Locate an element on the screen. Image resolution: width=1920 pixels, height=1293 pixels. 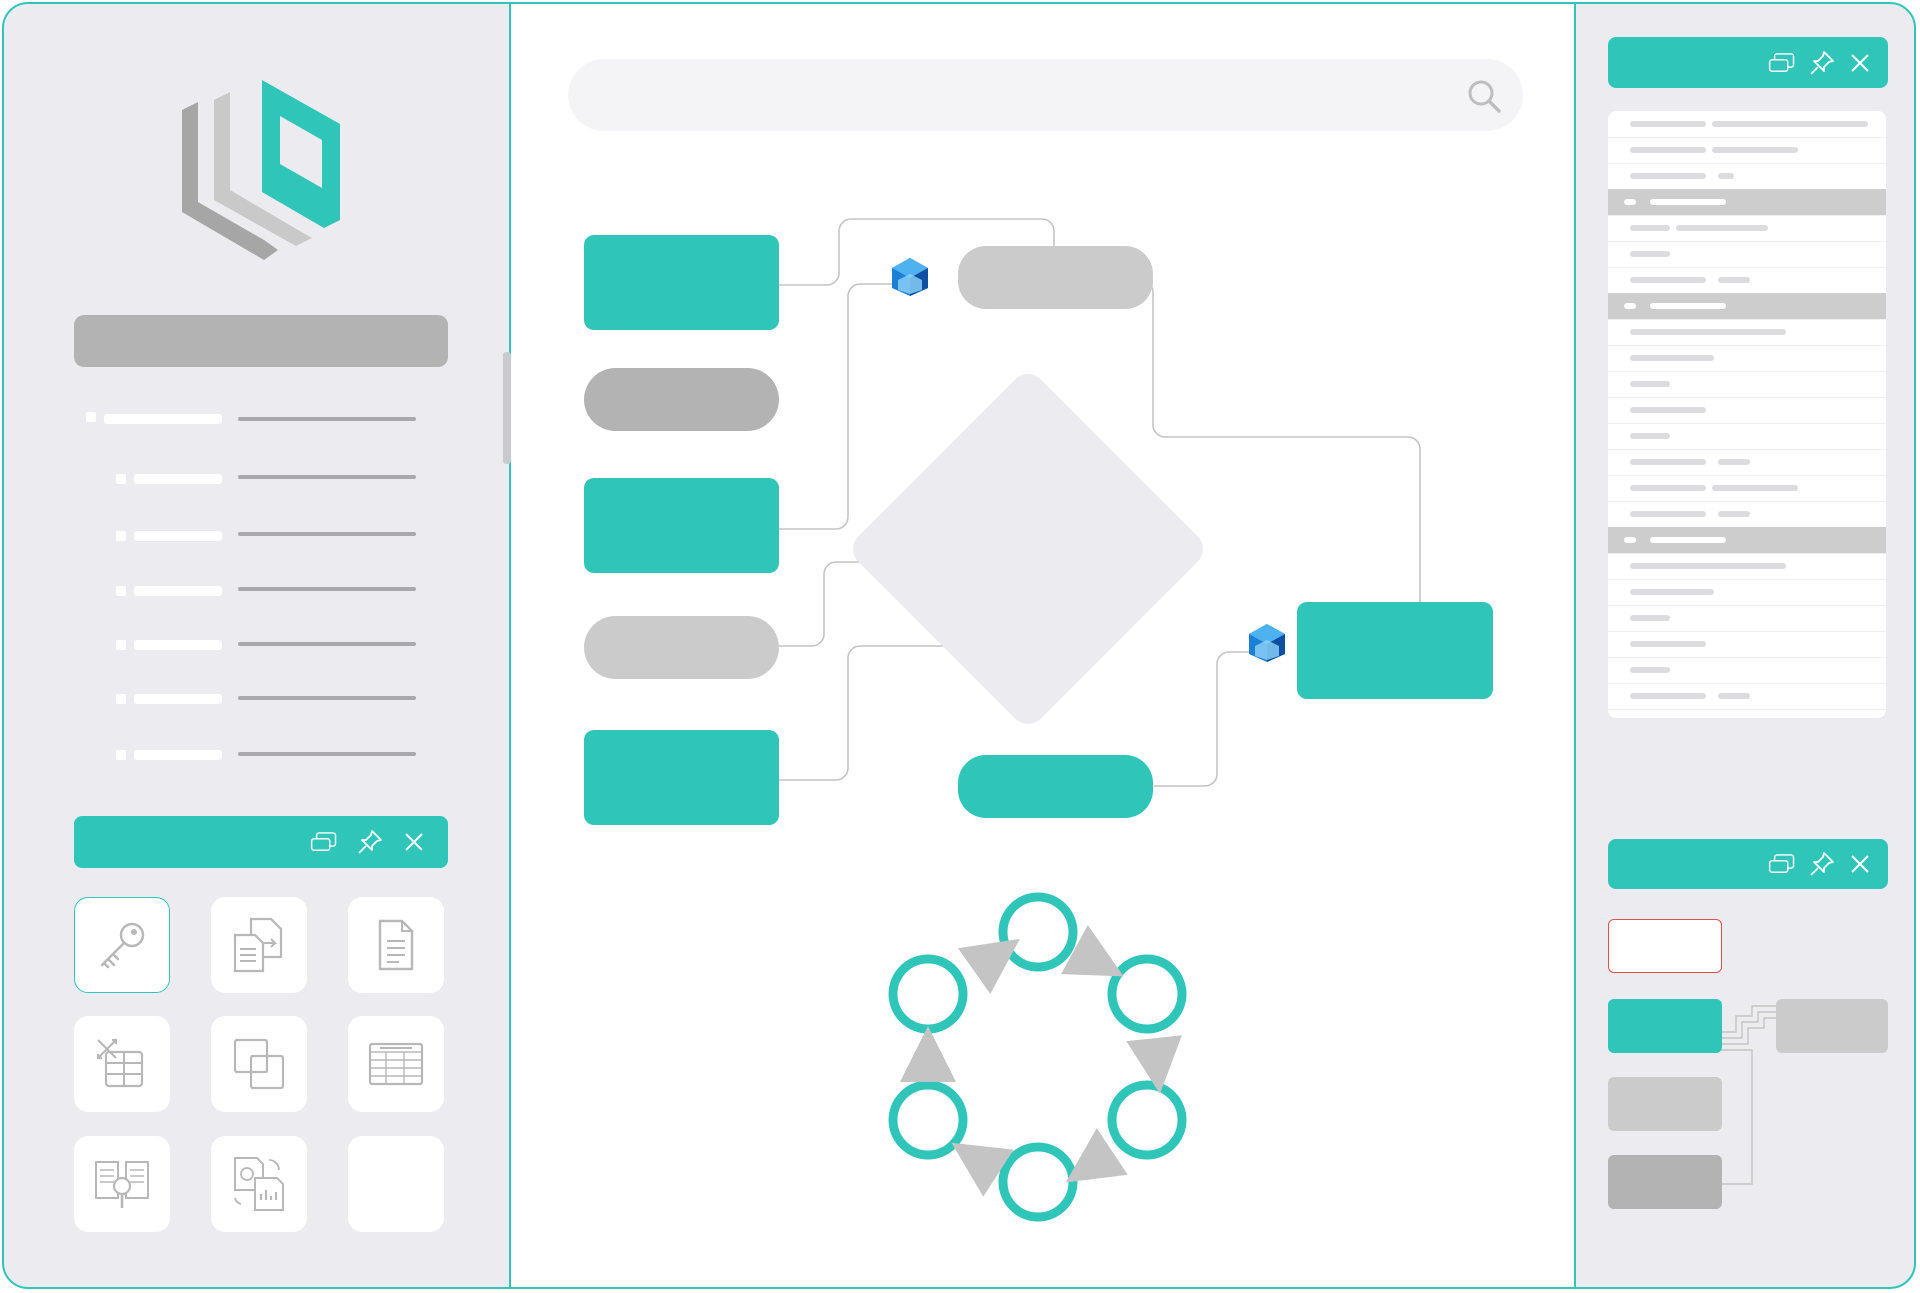
tool-spreadsheet is located at coordinates (396, 1064).